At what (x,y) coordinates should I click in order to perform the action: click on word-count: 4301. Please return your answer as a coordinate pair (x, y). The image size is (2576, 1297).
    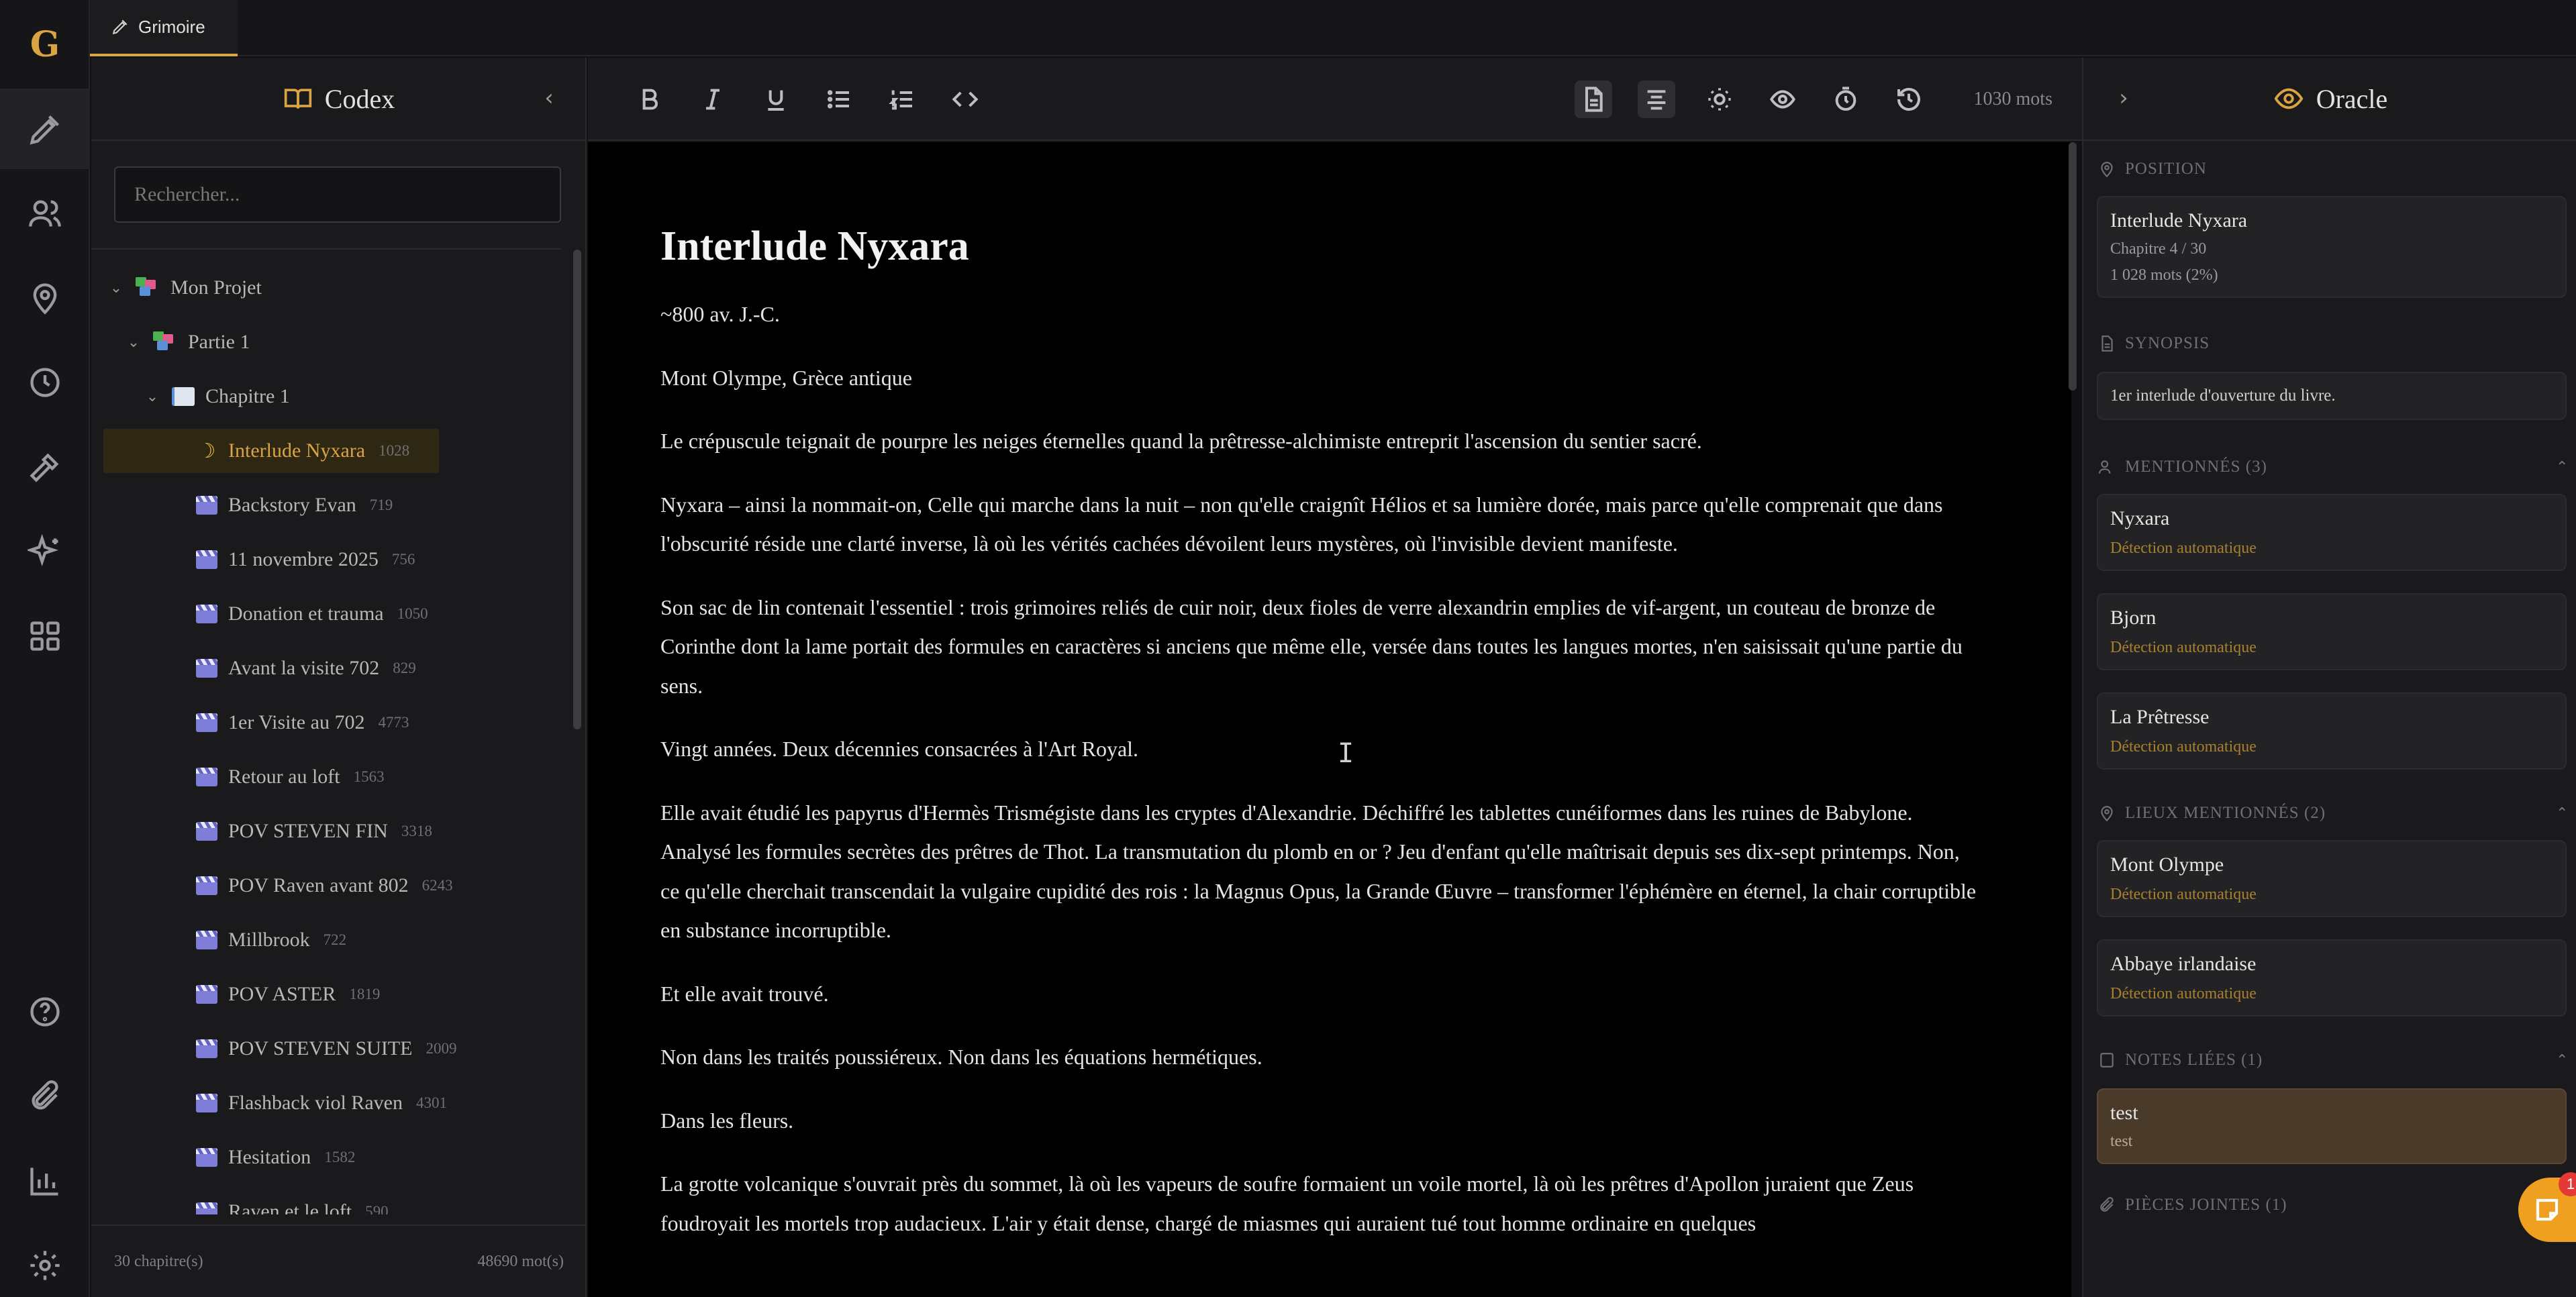
    Looking at the image, I should click on (431, 1102).